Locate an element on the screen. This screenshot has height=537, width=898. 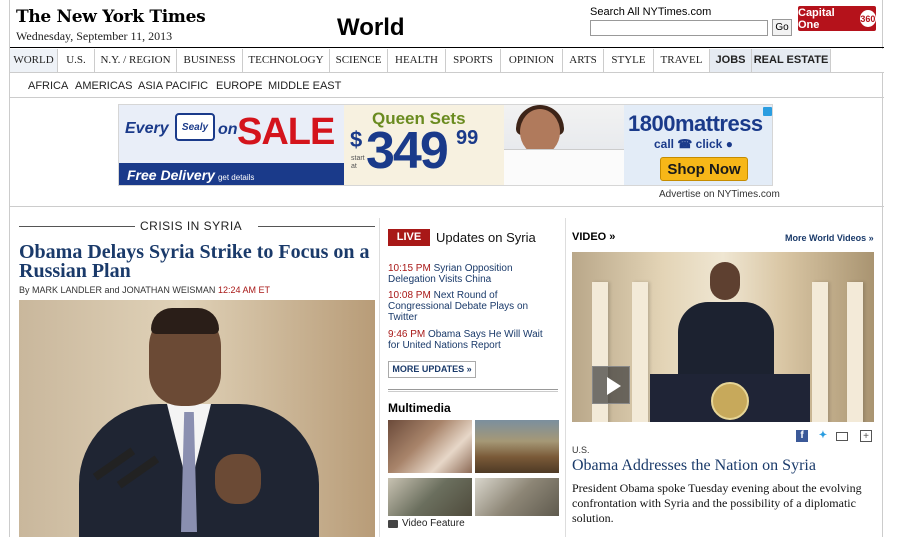
nav-item-science: SCIENCE is located at coordinates (359, 60).